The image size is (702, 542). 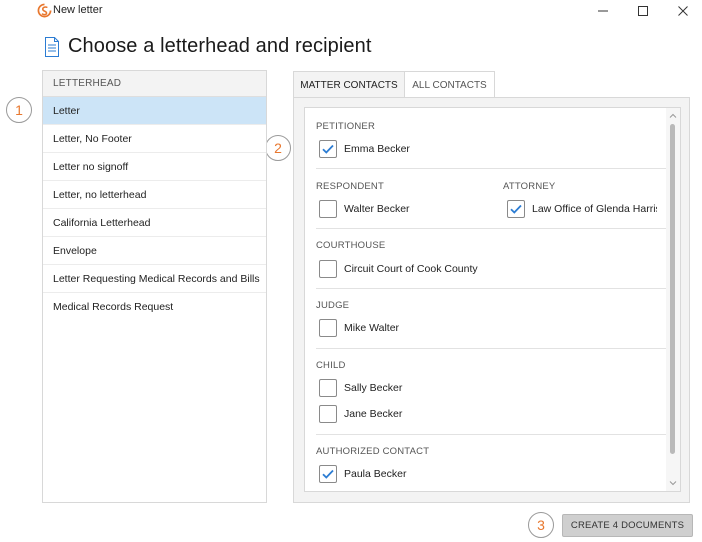 I want to click on maximize-button, so click(x=643, y=11).